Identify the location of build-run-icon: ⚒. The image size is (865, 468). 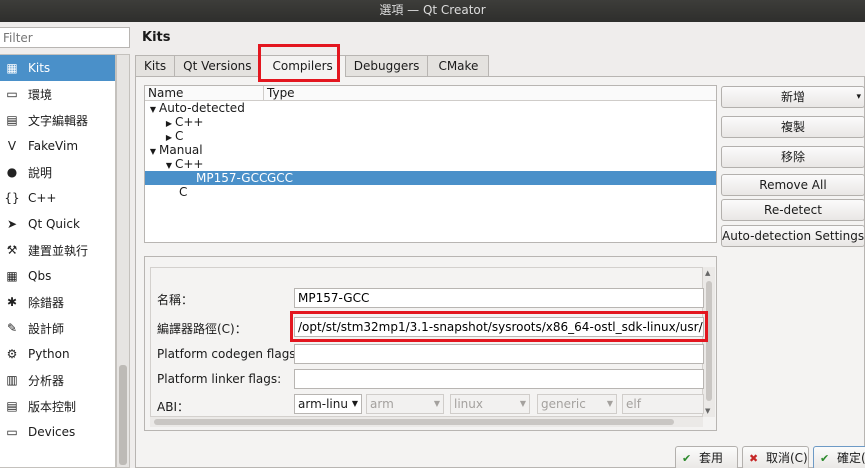
(12, 250).